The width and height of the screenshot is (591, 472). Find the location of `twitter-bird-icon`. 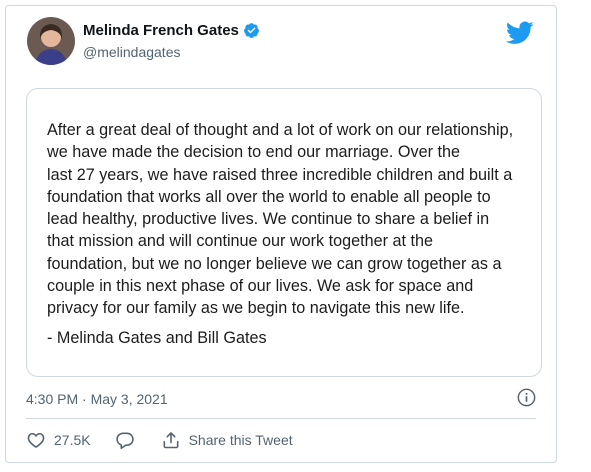

twitter-bird-icon is located at coordinates (519, 33).